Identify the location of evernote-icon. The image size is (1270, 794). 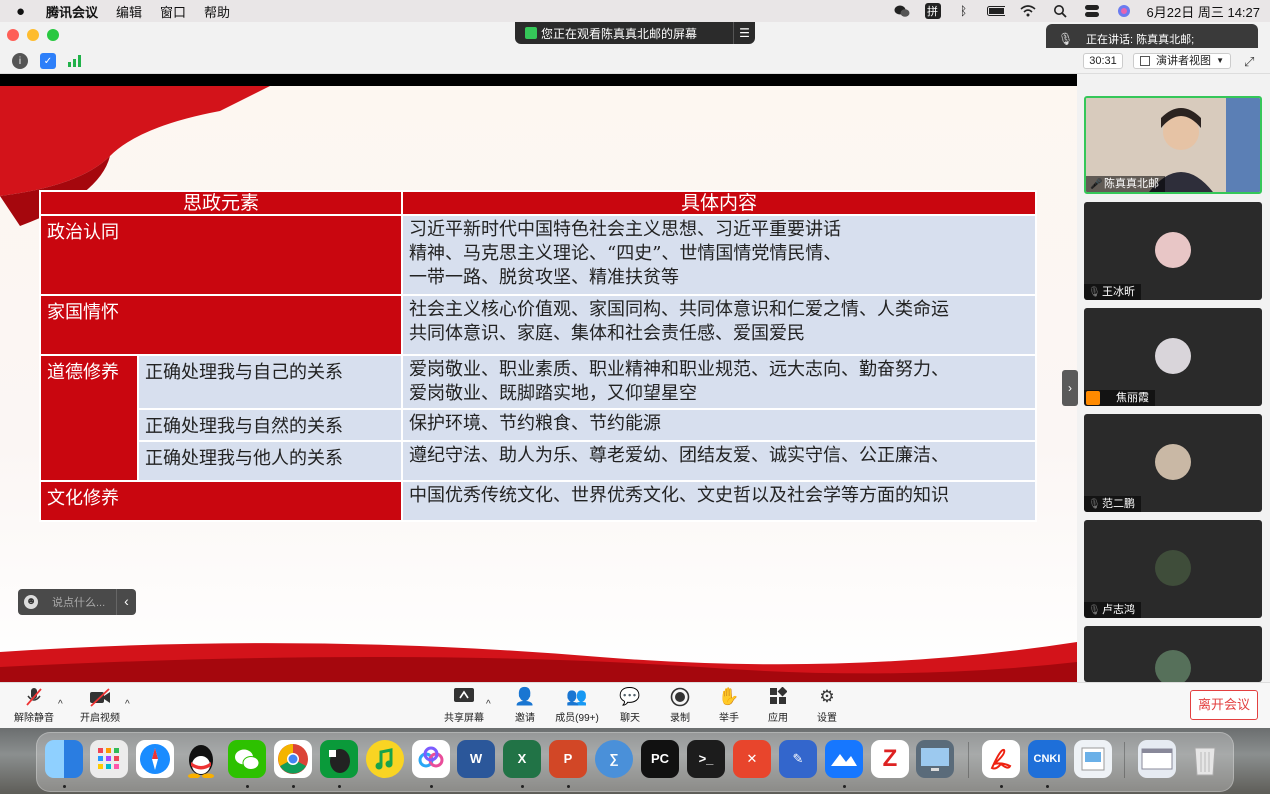
(339, 759).